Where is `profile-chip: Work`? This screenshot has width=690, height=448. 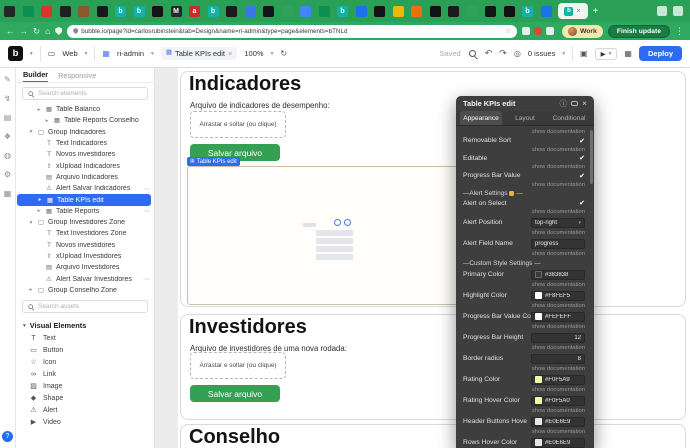 profile-chip: Work is located at coordinates (582, 31).